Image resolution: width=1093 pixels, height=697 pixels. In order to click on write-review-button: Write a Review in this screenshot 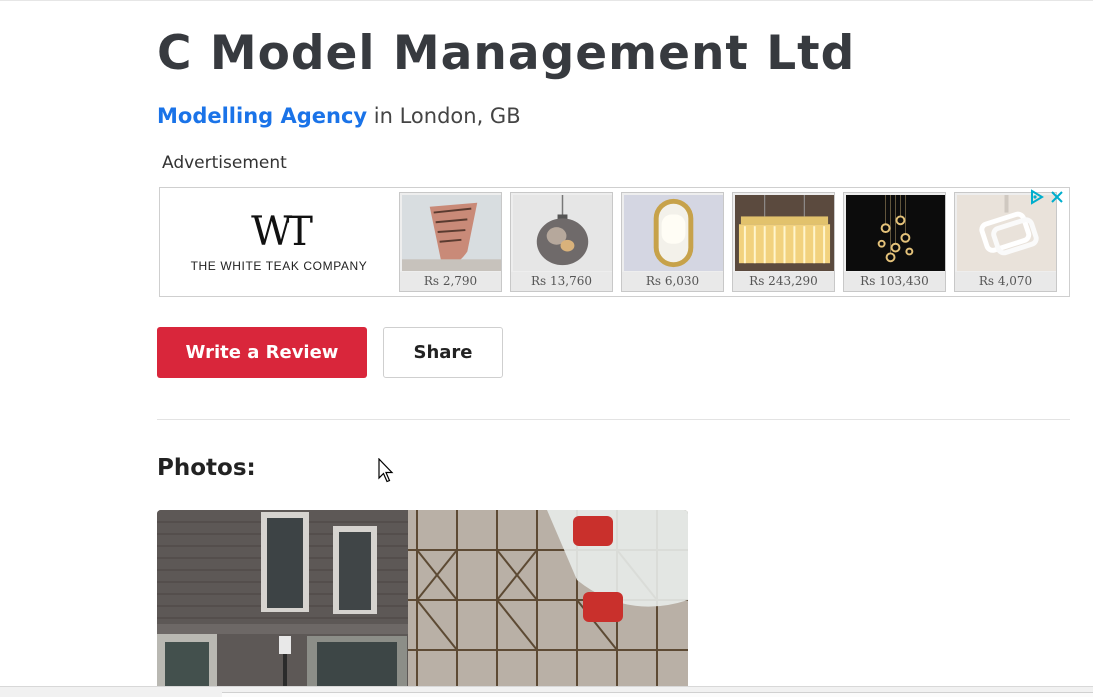, I will do `click(262, 352)`.